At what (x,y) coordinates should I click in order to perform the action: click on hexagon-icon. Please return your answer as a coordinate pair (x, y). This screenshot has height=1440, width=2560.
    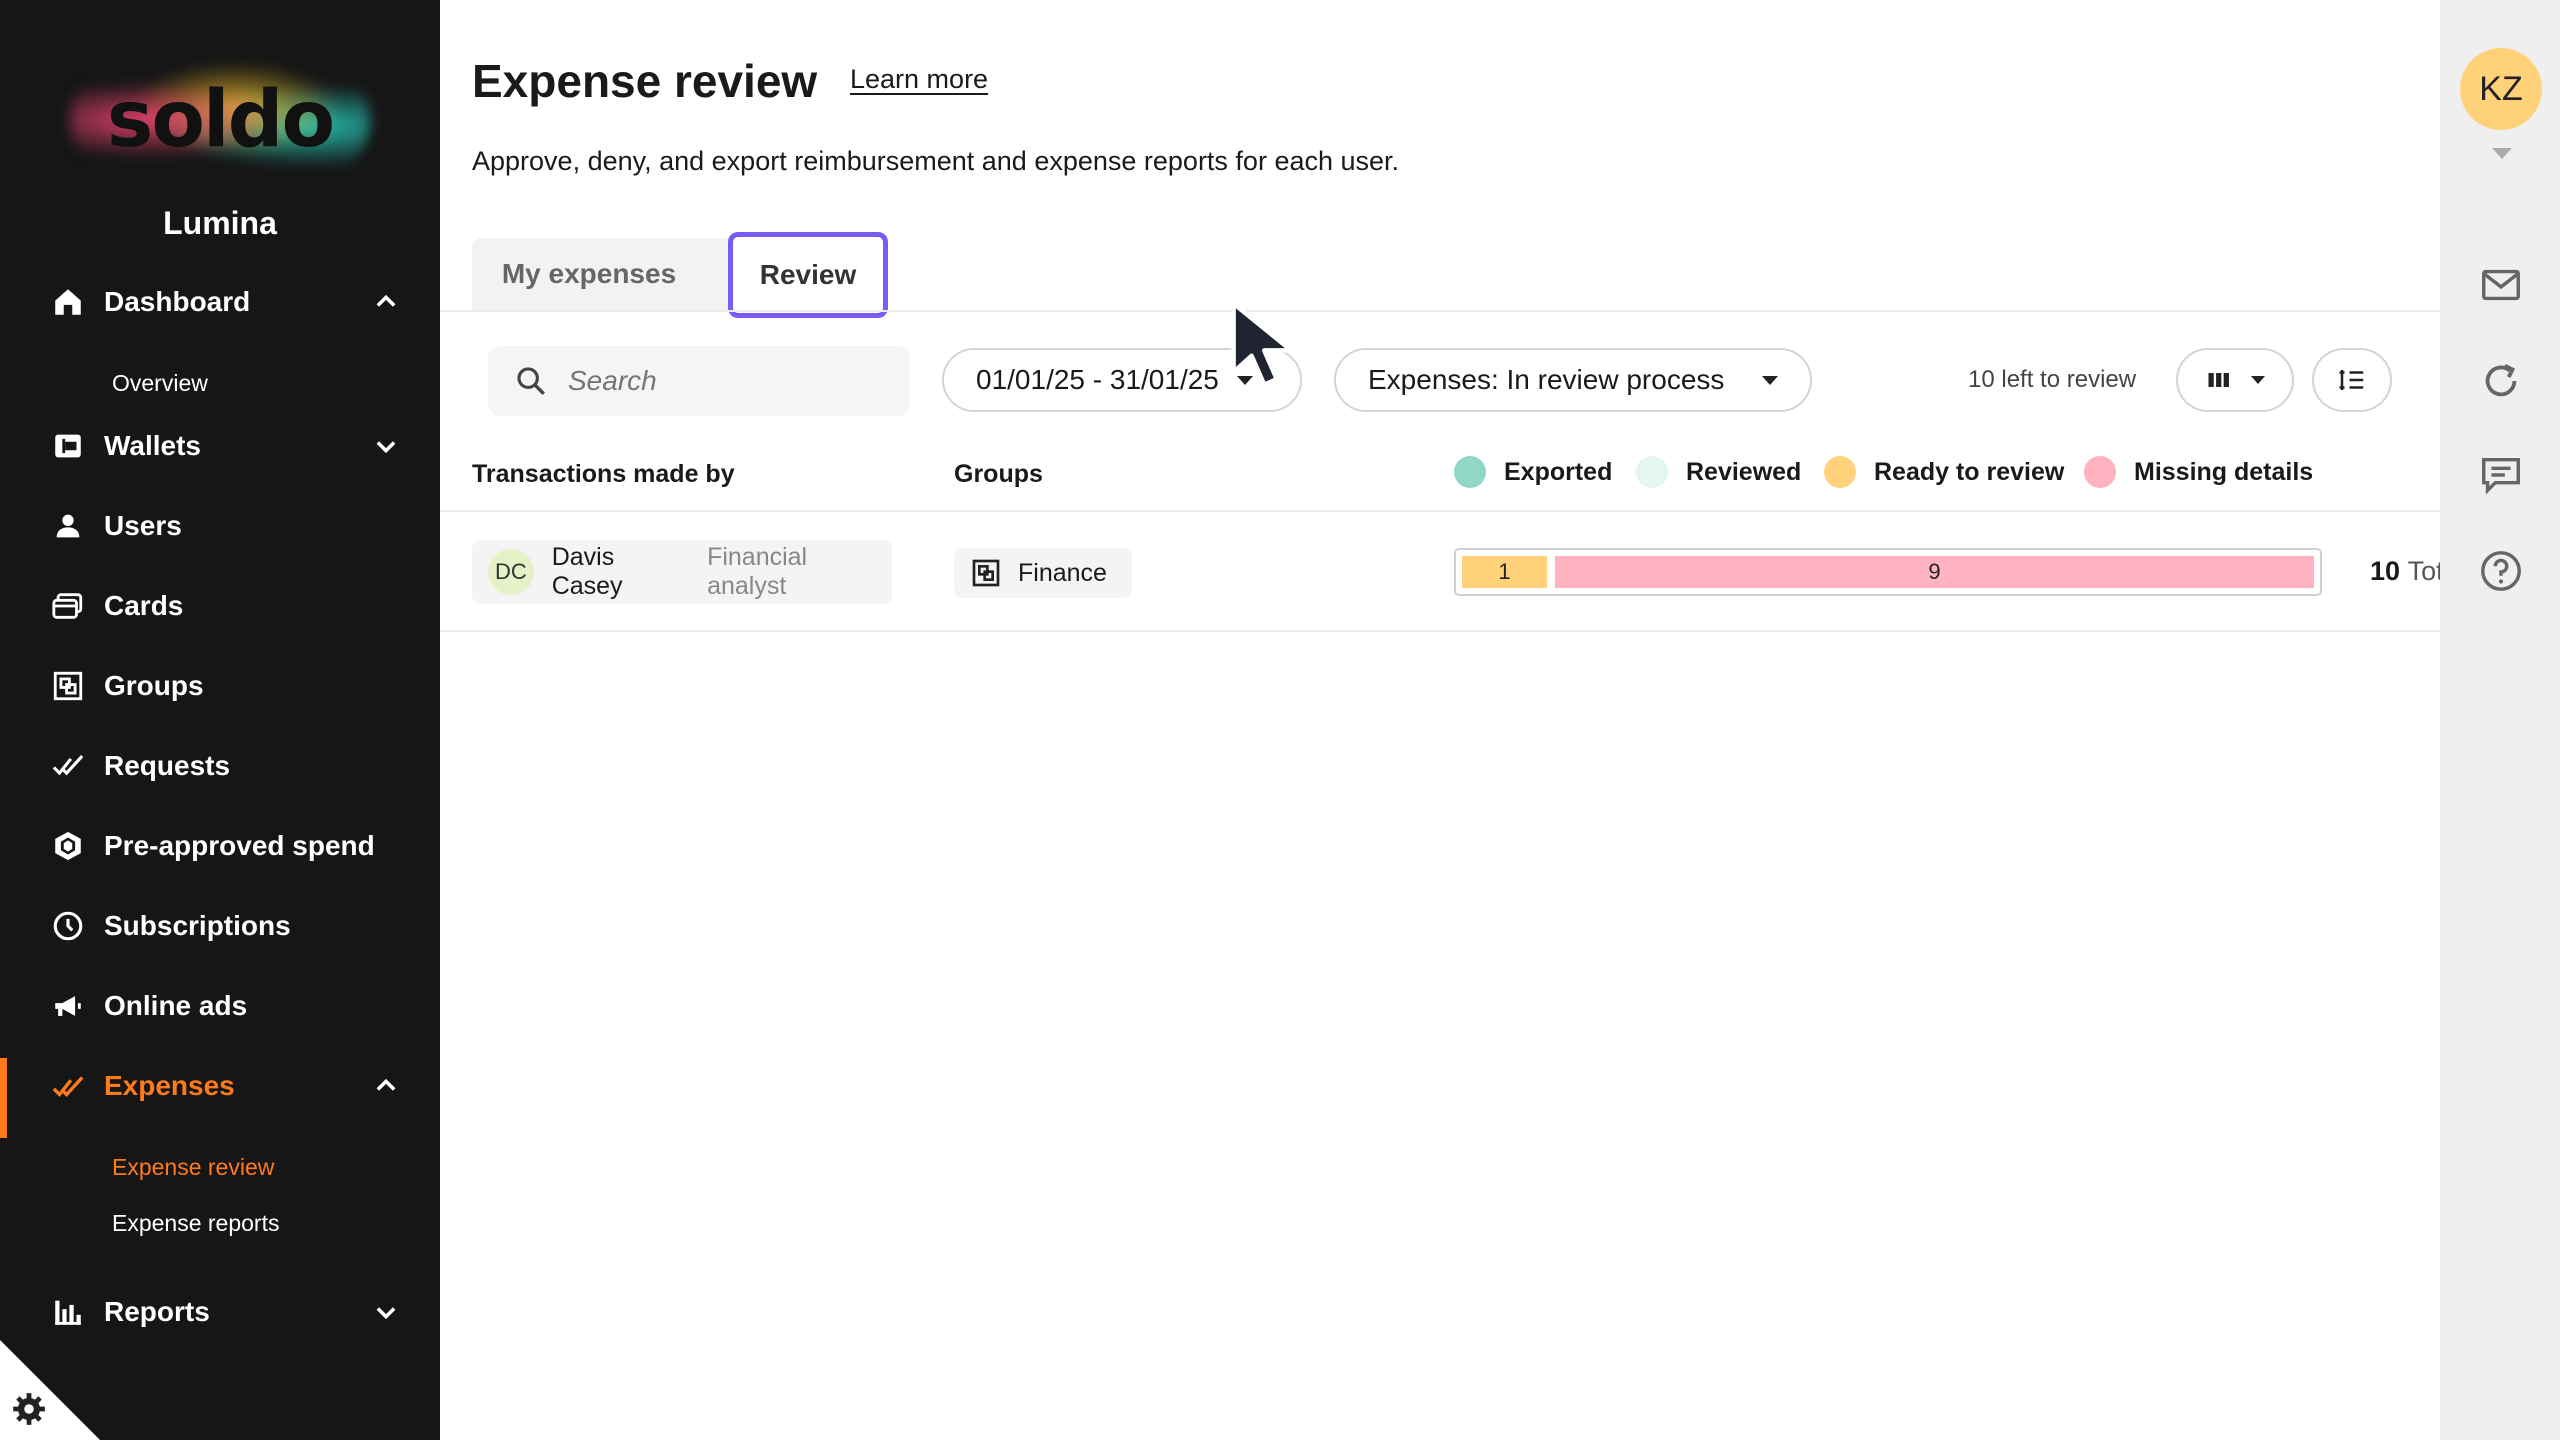
    Looking at the image, I should click on (68, 846).